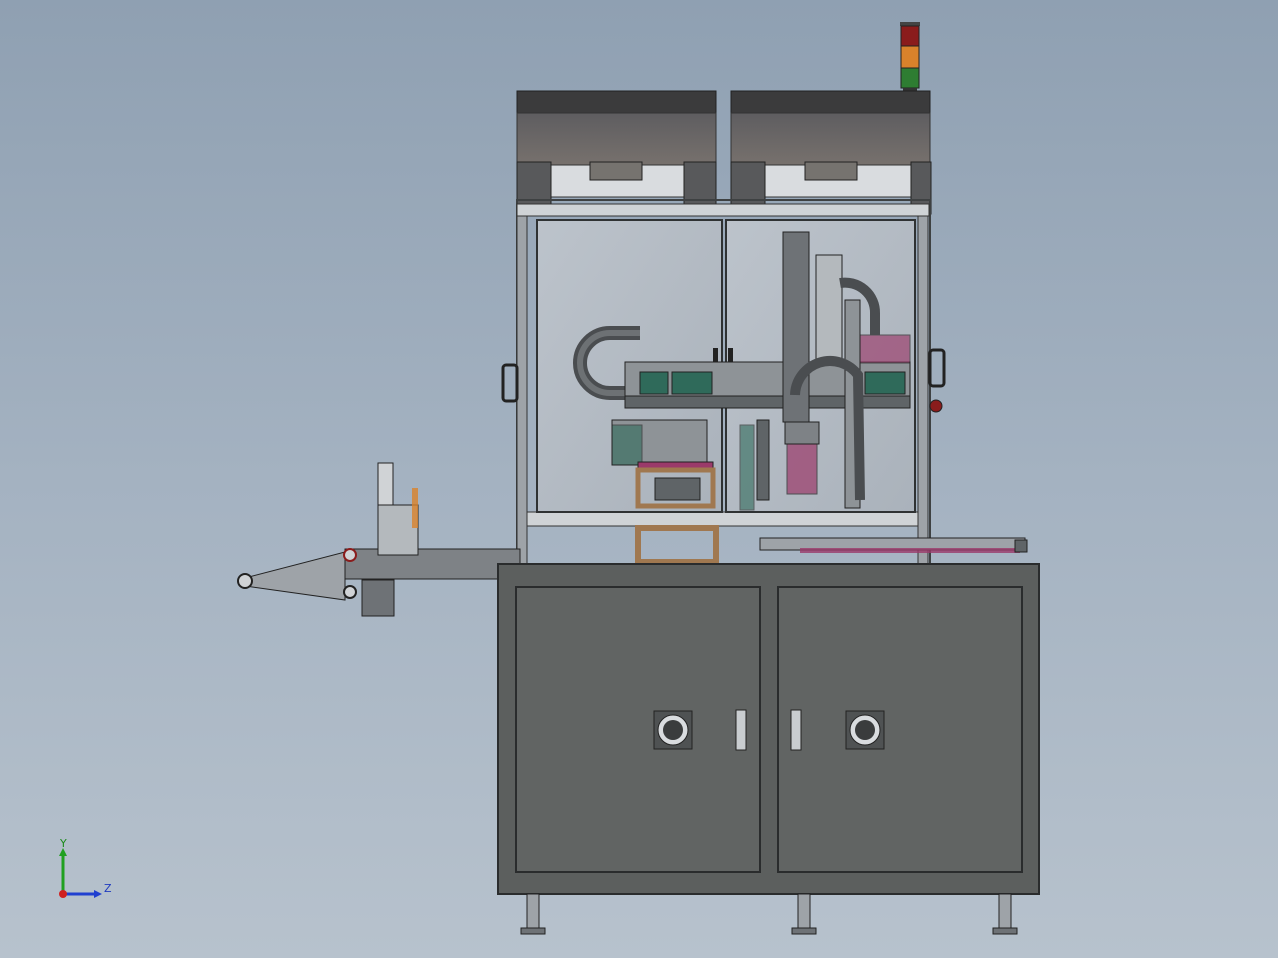 The width and height of the screenshot is (1278, 958). I want to click on cabinet-door-right, so click(900, 729).